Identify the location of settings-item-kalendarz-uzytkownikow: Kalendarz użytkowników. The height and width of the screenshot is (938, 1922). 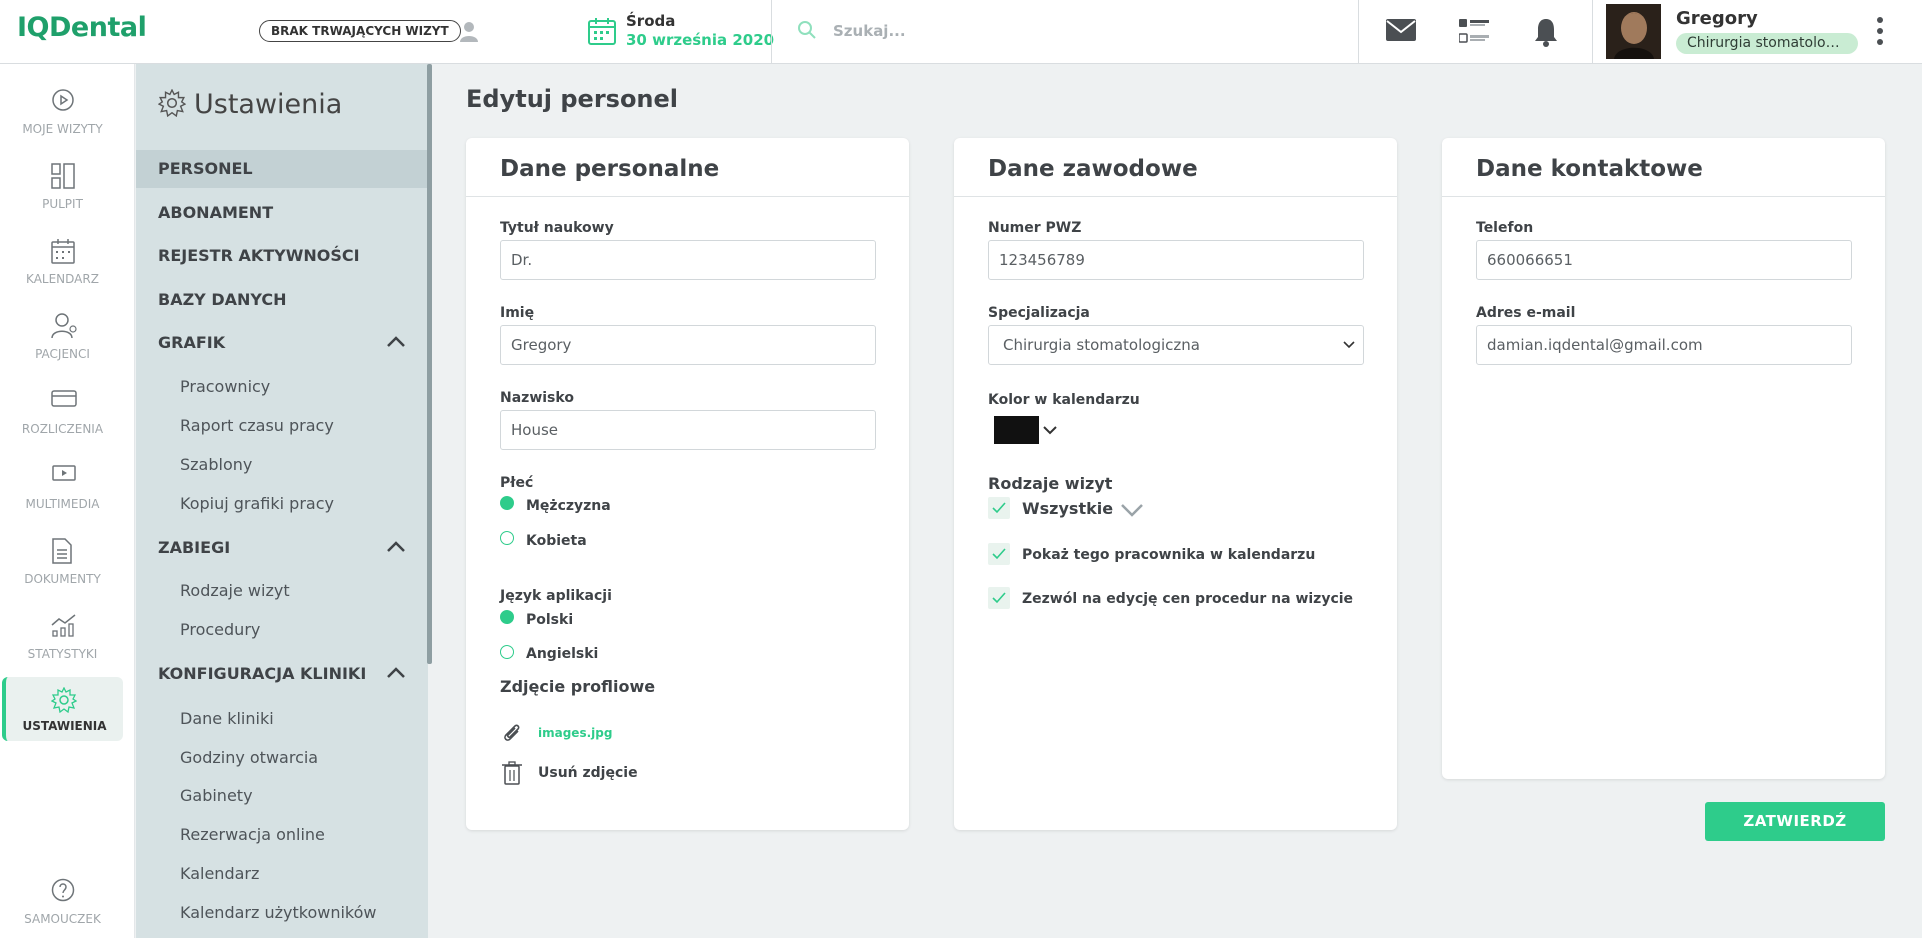
(278, 912).